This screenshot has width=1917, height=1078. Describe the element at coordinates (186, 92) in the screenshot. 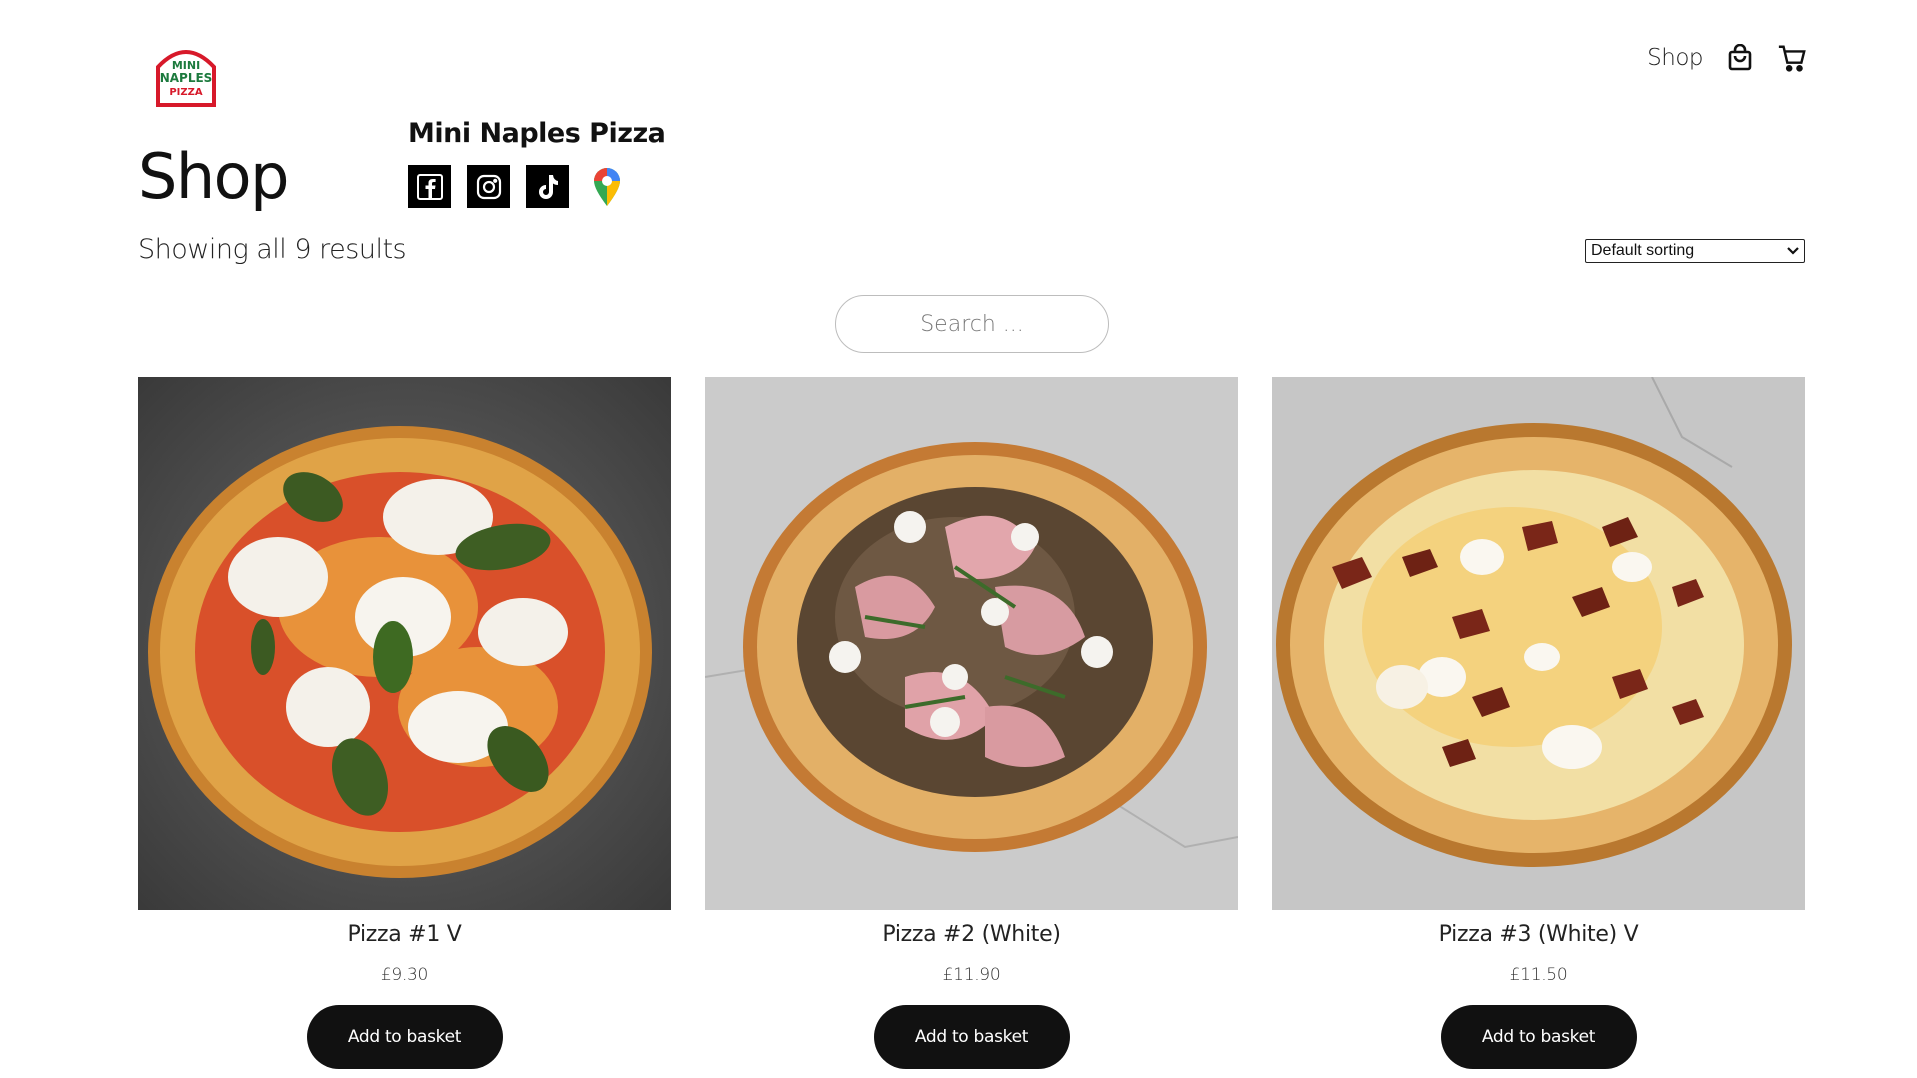

I see `svg-text: PIZZA` at that location.